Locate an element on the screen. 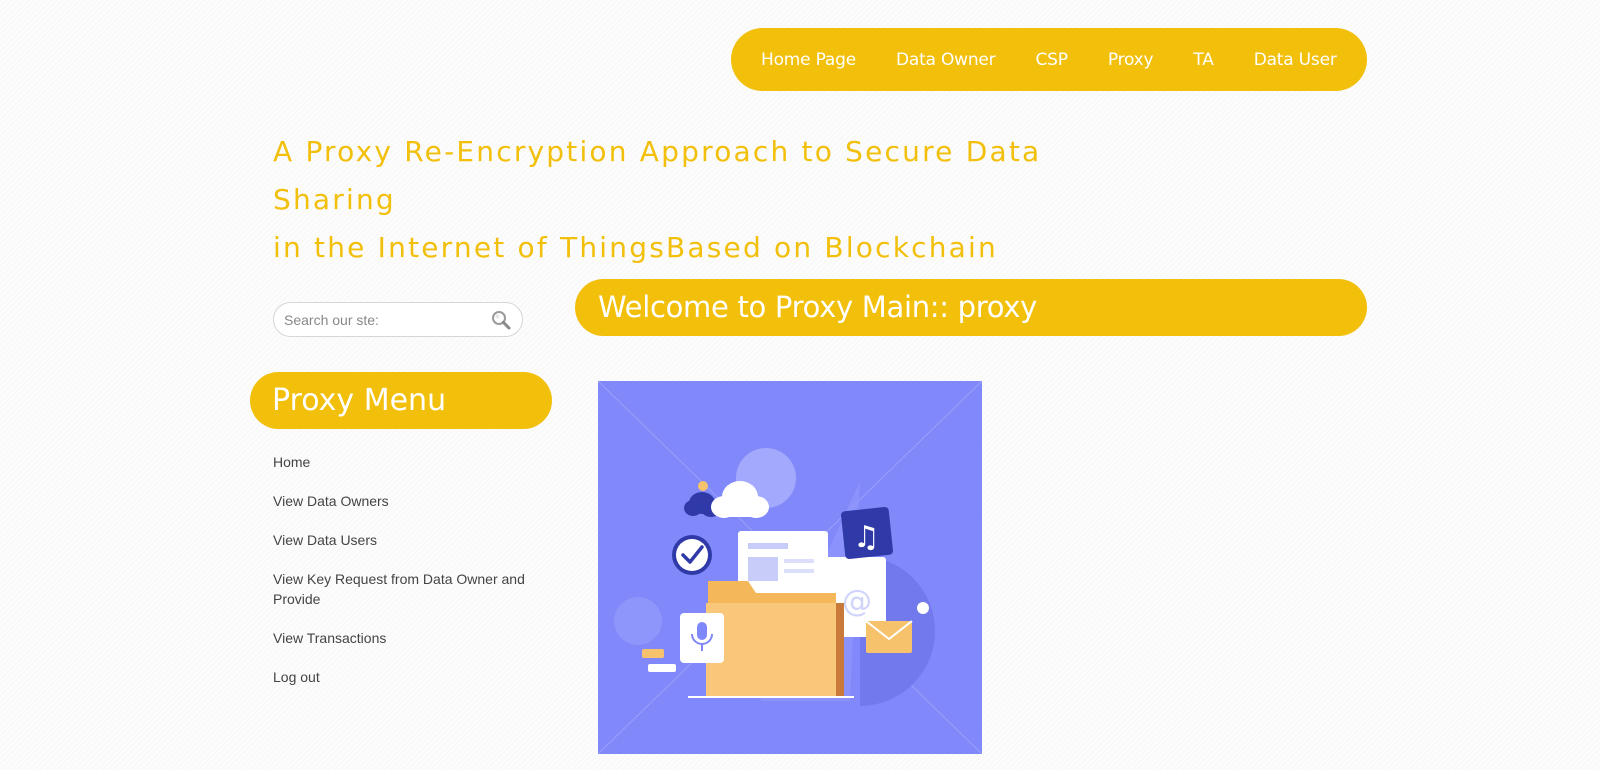 This screenshot has width=1600, height=770. sidebar-item: View Data Owners is located at coordinates (408, 501).